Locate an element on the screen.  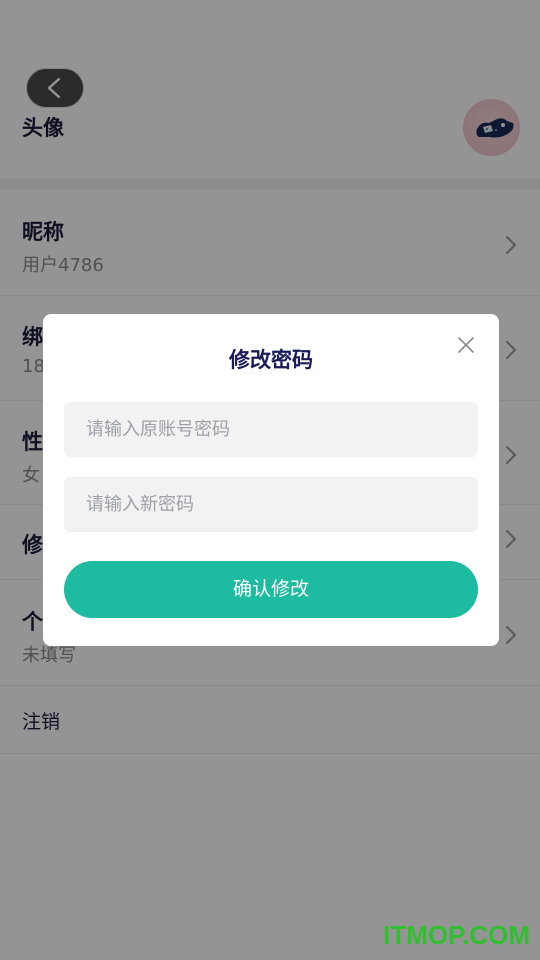
new-password-input is located at coordinates (271, 504).